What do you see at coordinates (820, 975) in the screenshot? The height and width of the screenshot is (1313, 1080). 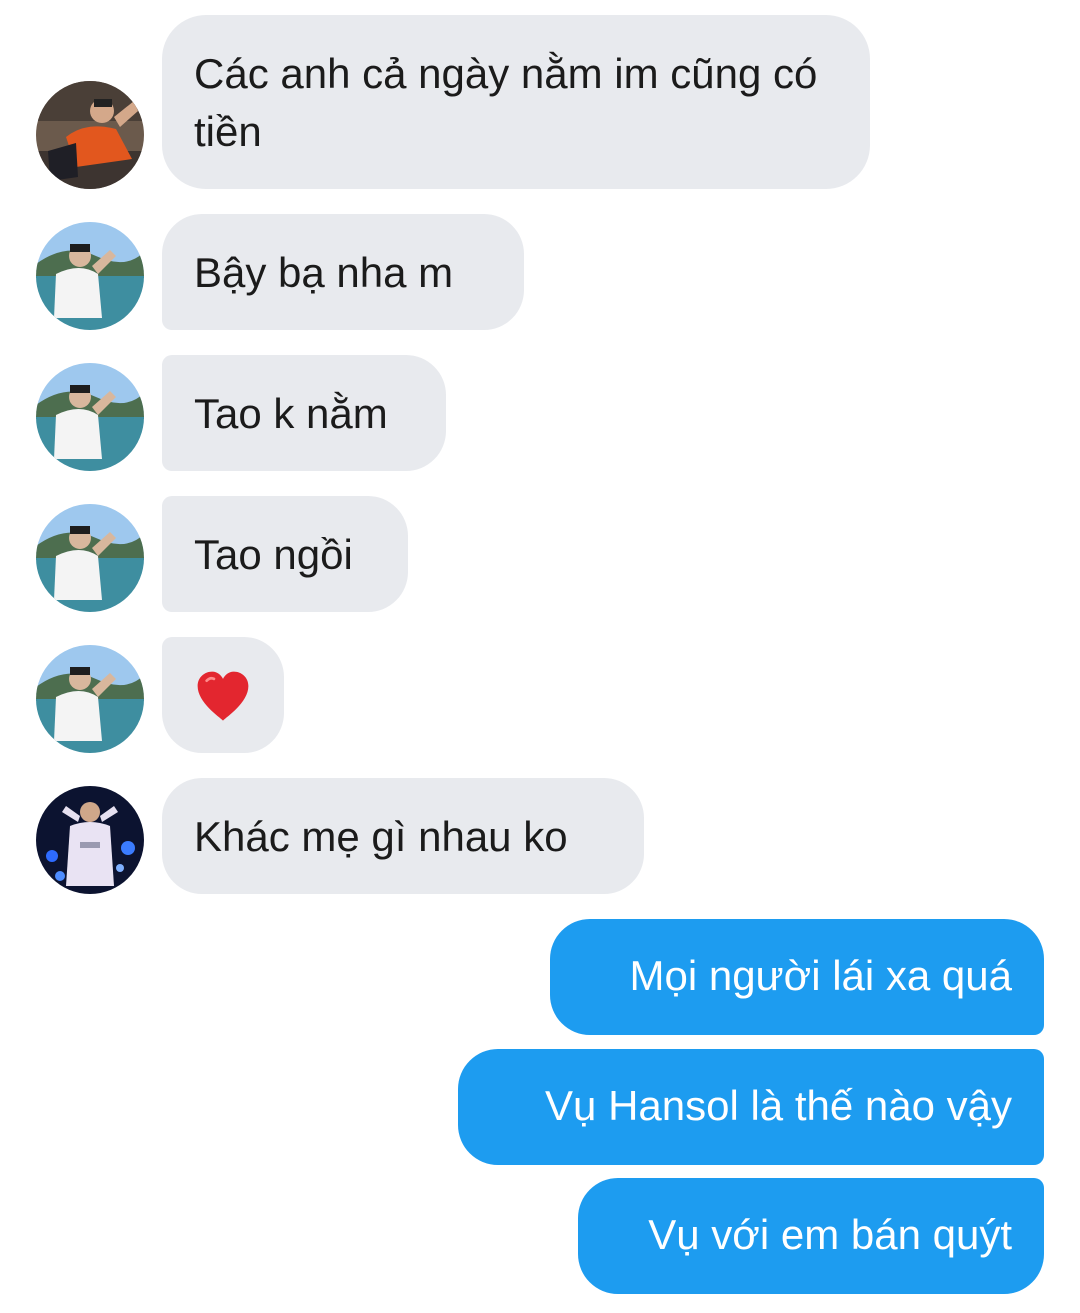 I see `message-text: Mọi người lái xa quá` at bounding box center [820, 975].